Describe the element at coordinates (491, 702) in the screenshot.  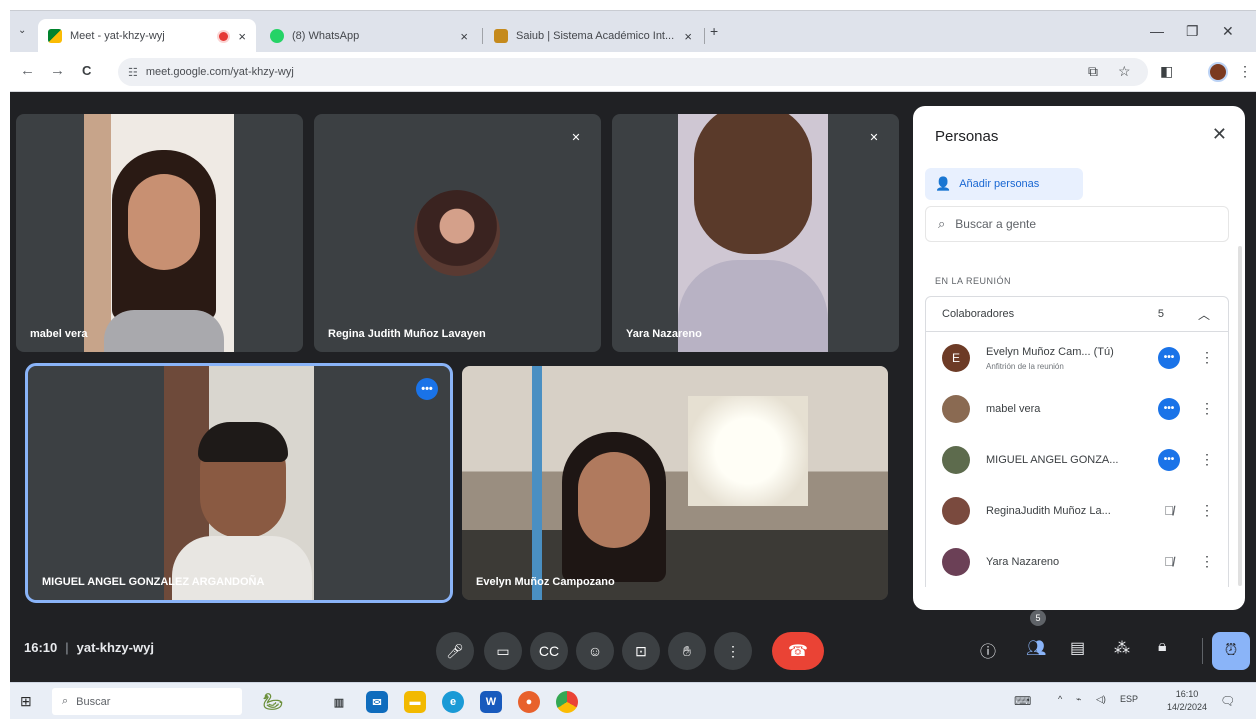
I see `word-icon: W` at that location.